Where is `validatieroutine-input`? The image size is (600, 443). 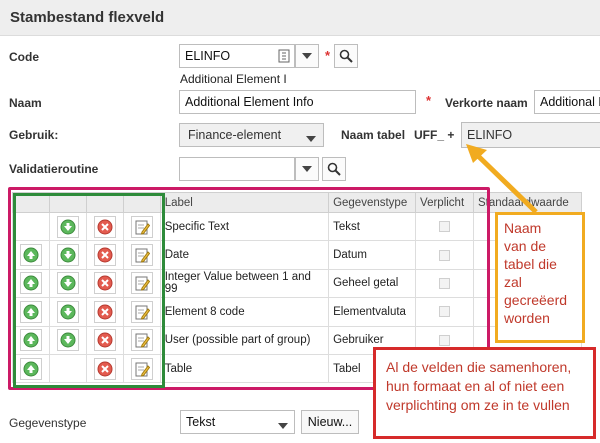 validatieroutine-input is located at coordinates (237, 169).